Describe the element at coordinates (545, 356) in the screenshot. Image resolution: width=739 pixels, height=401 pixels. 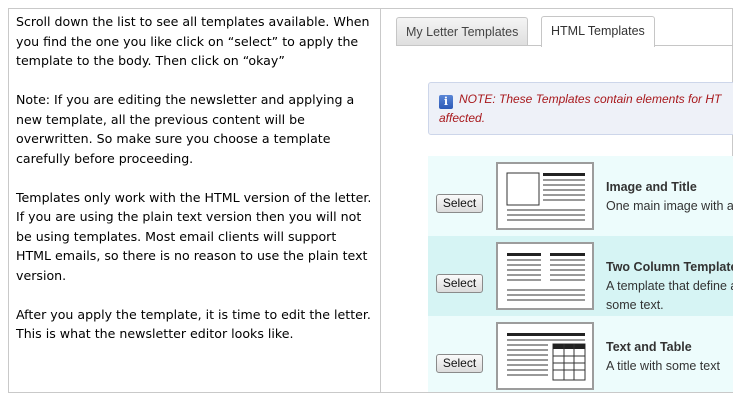
I see `text-and-table-thumbnail` at that location.